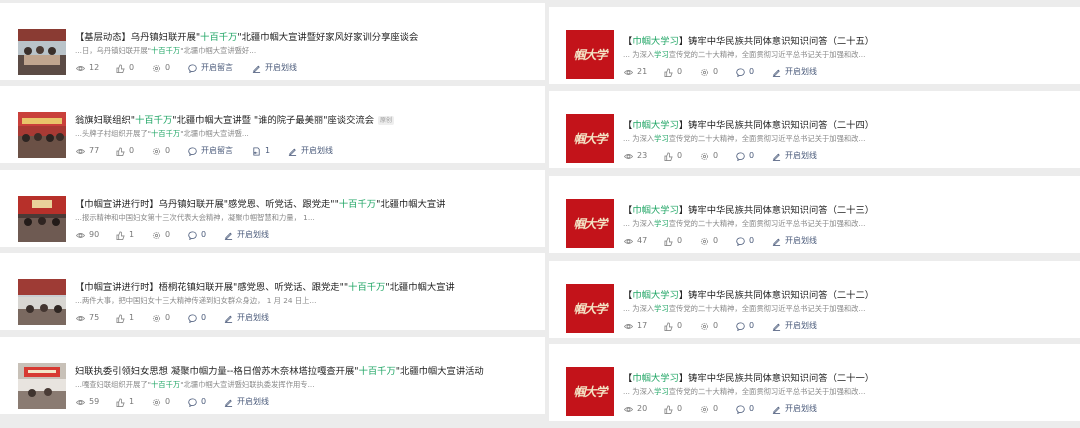 The image size is (1080, 428). What do you see at coordinates (635, 156) in the screenshot?
I see `views-stat: 23` at bounding box center [635, 156].